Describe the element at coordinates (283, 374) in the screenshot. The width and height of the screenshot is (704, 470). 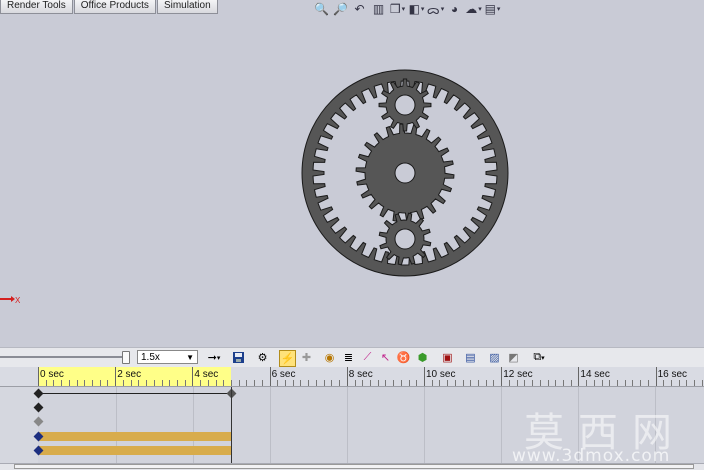
I see `ruler-label: 6 sec` at that location.